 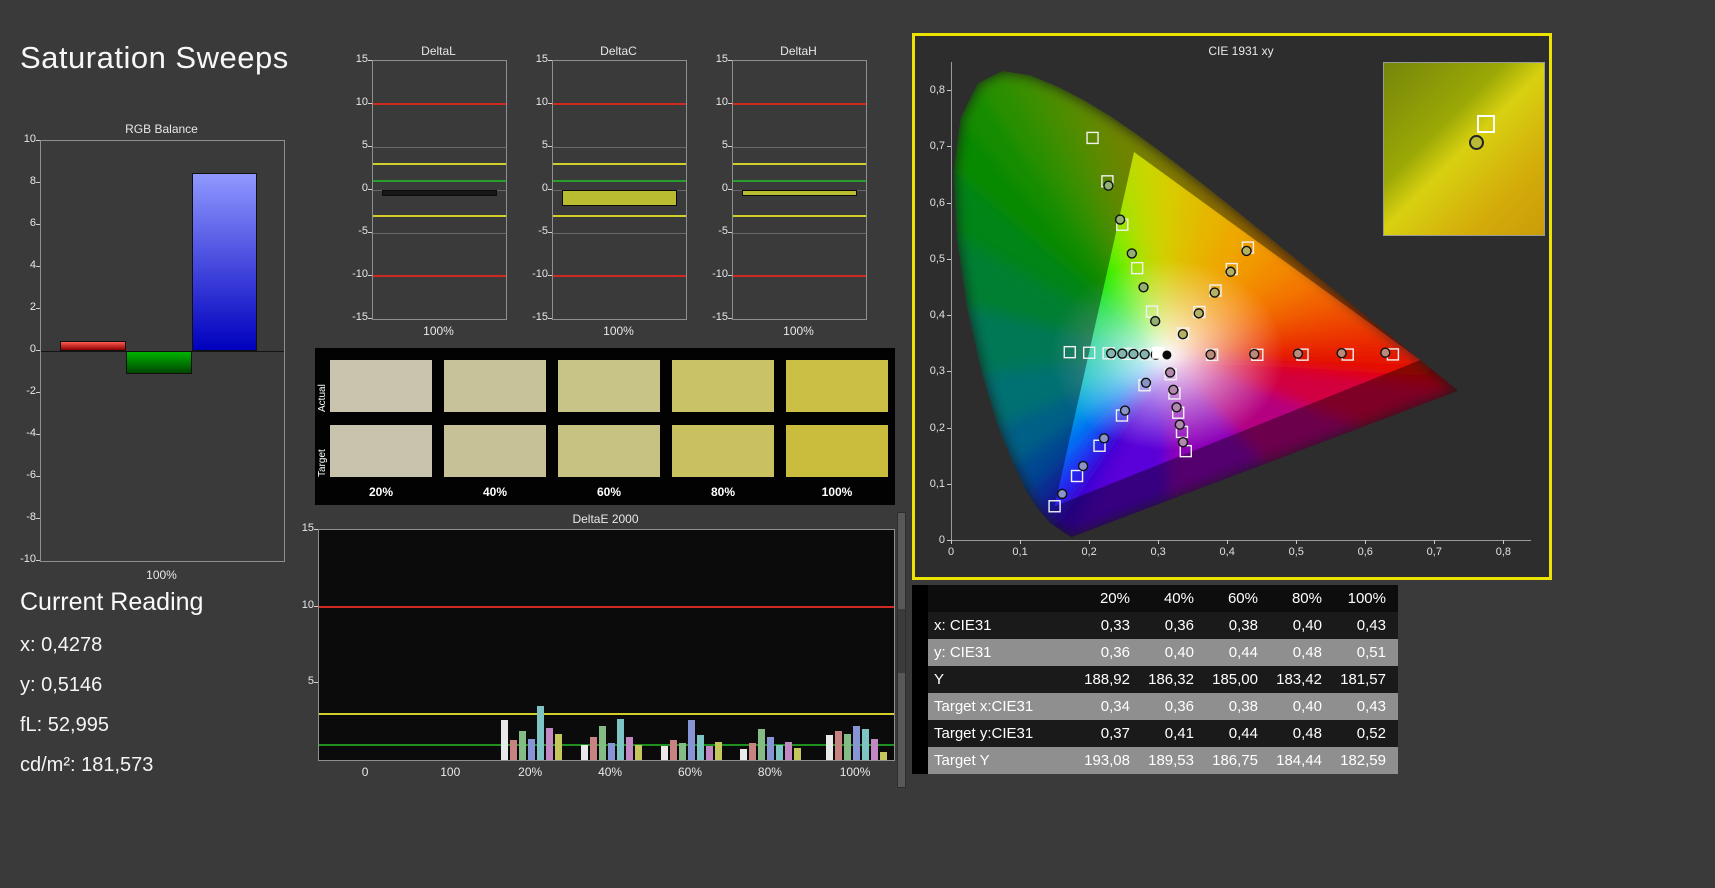 I want to click on table-cell: 0,37, so click(x=1115, y=733).